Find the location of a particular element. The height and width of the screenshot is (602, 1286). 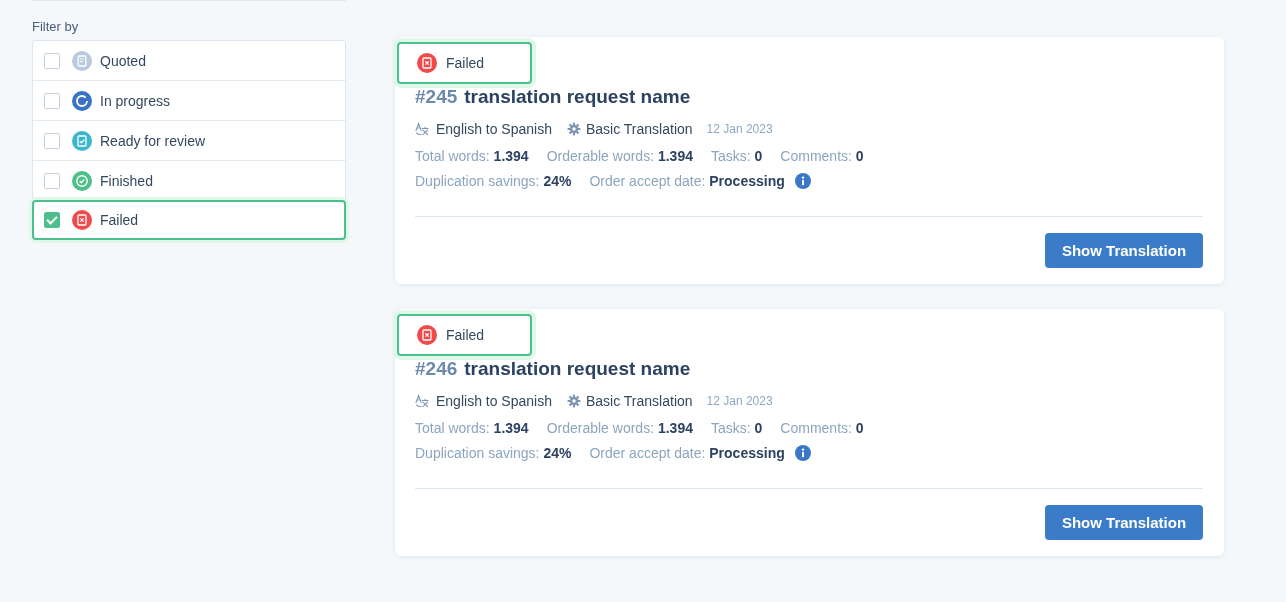

filter-option: In progress is located at coordinates (189, 101).